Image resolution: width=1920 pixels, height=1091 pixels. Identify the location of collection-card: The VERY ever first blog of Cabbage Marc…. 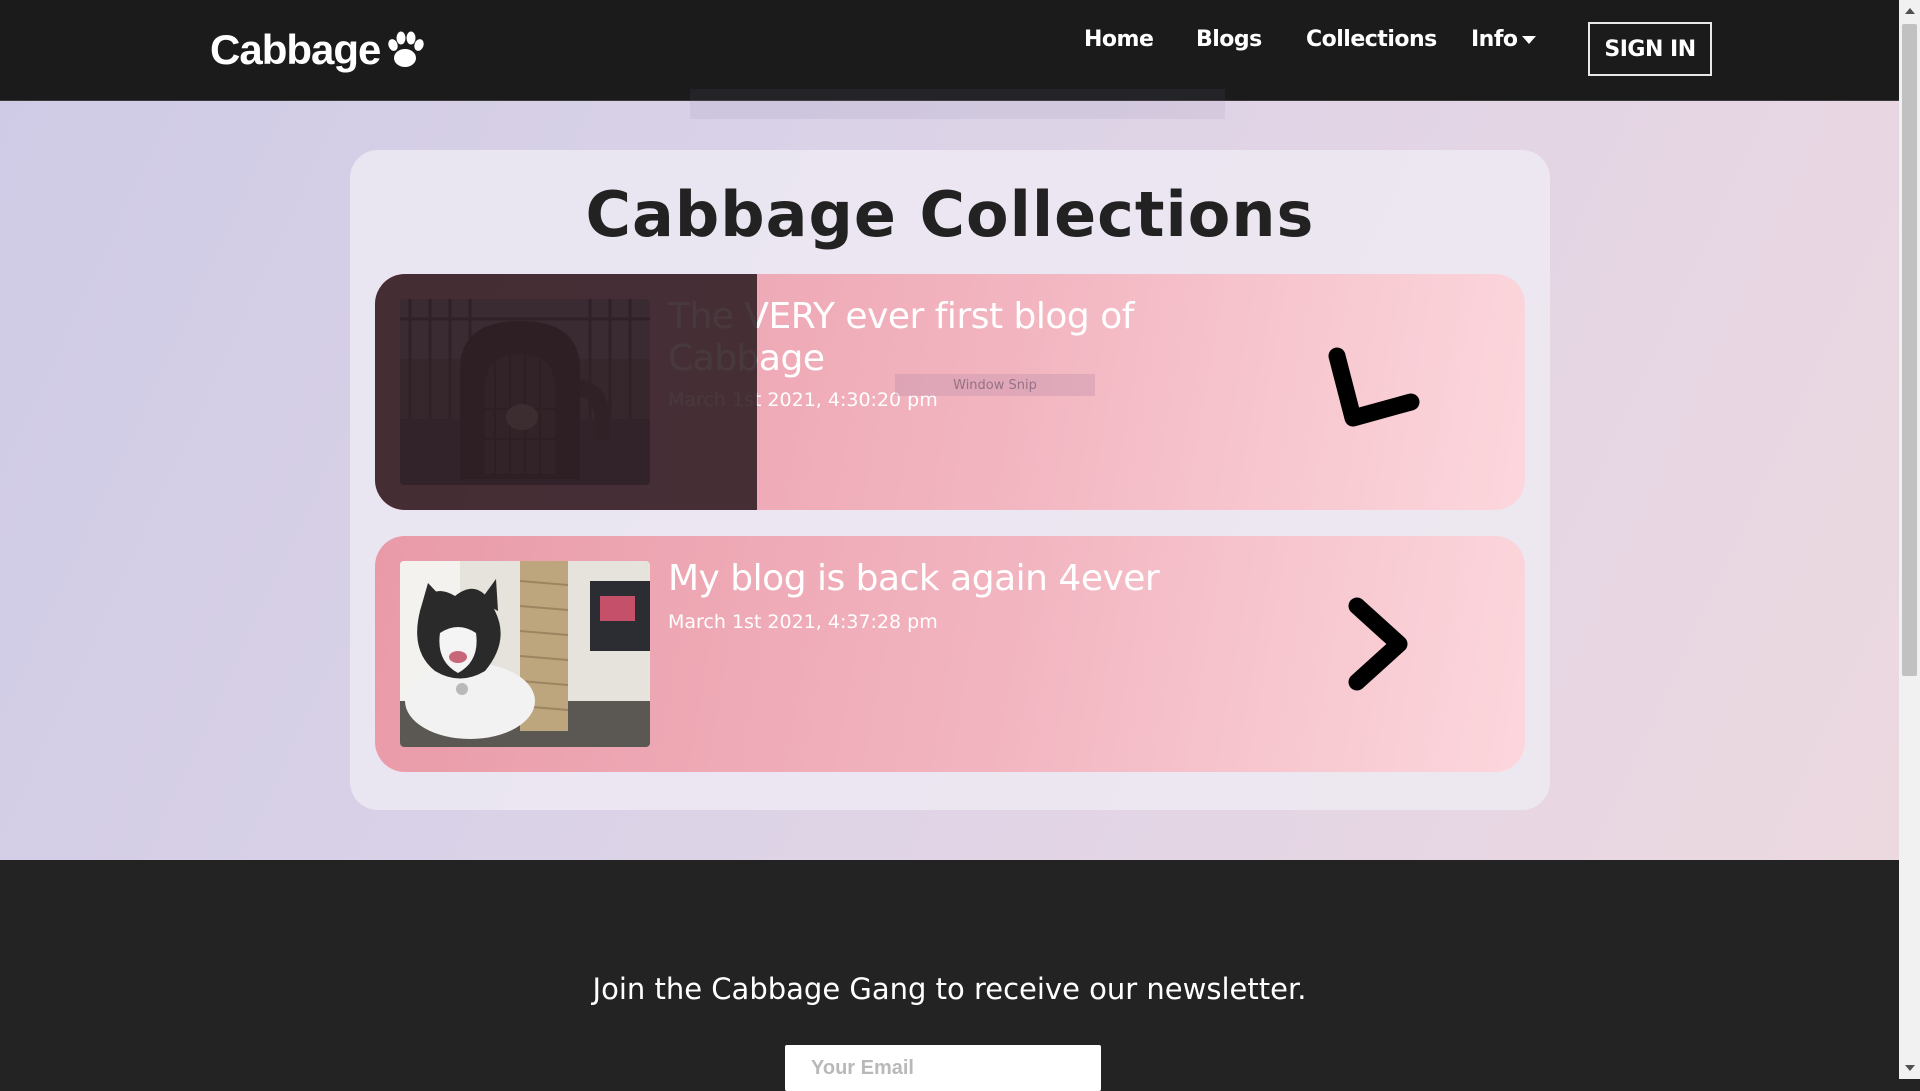
(950, 392).